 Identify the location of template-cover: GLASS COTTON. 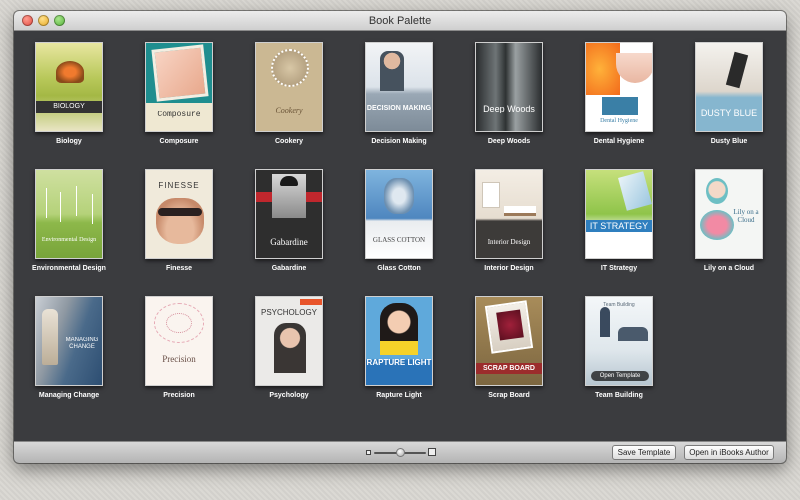
(399, 214).